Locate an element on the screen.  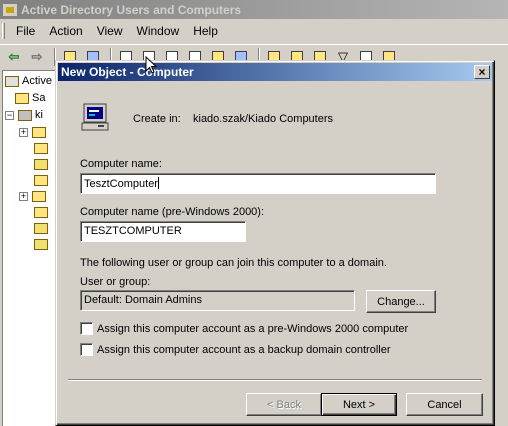
console-tree: Active Sa − ki + + is located at coordinates (32, 248).